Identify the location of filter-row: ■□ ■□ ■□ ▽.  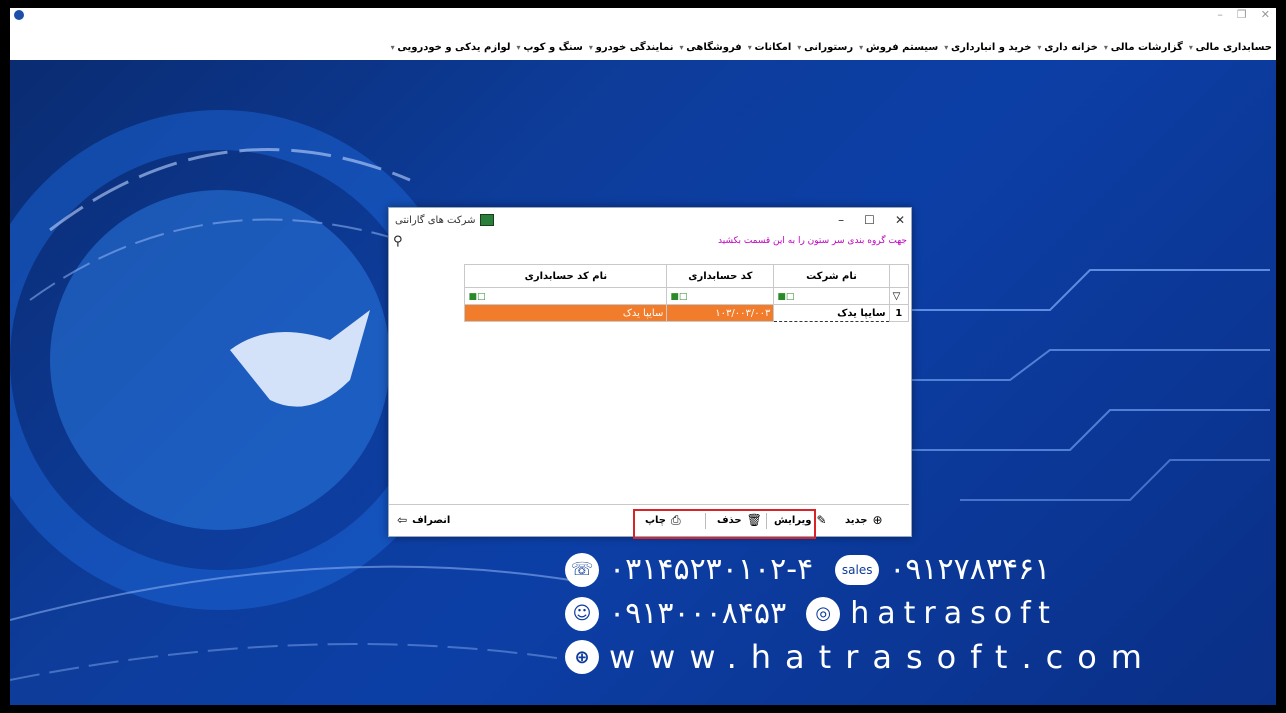
(649, 296).